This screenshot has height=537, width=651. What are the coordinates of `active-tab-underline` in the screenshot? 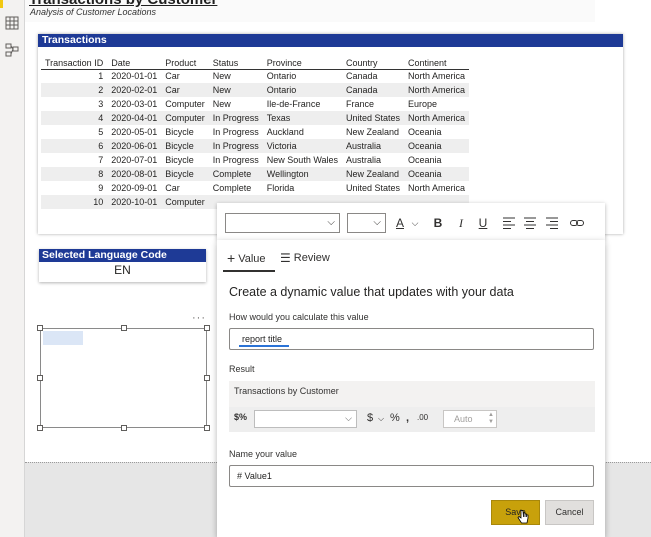 It's located at (249, 271).